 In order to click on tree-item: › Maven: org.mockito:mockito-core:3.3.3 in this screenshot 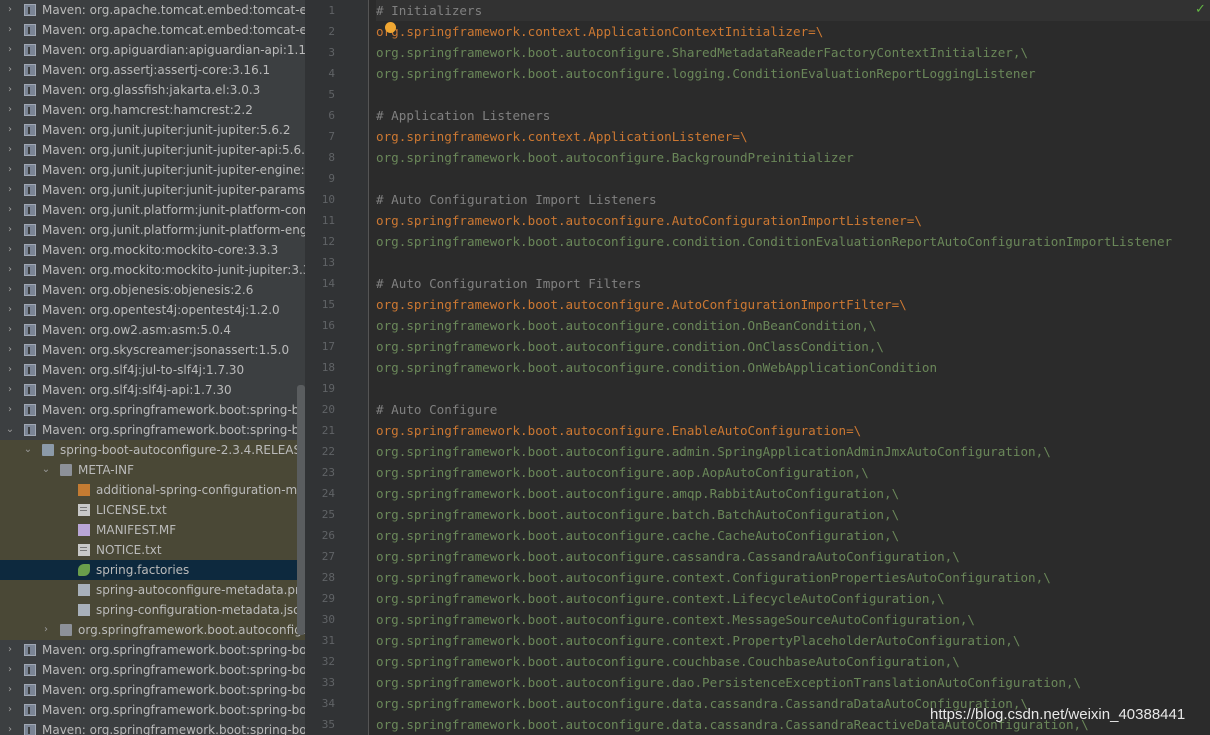, I will do `click(152, 250)`.